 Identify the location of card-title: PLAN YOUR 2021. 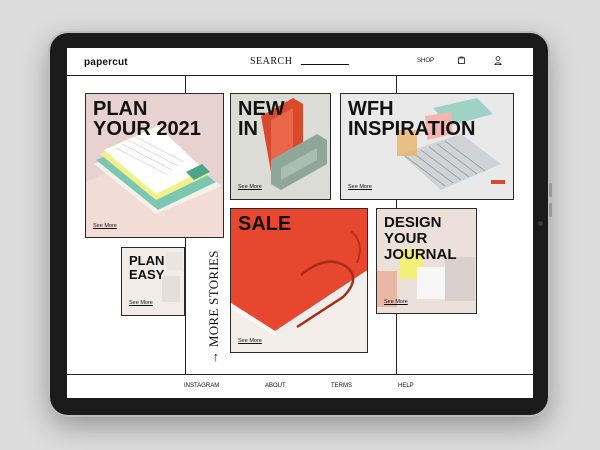
(147, 119).